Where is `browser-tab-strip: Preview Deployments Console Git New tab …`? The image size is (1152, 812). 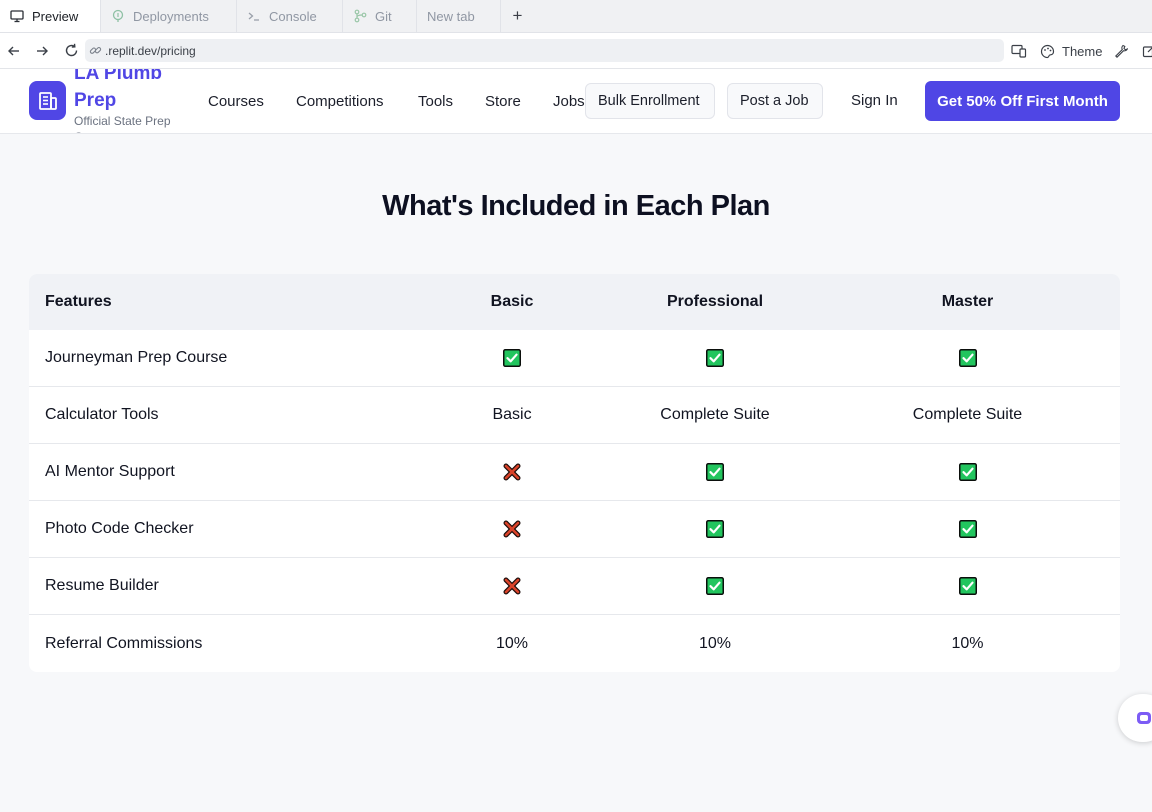
browser-tab-strip: Preview Deployments Console Git New tab … is located at coordinates (576, 16).